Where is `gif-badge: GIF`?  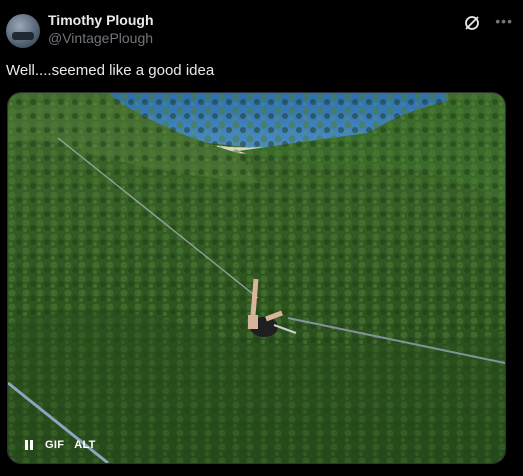 gif-badge: GIF is located at coordinates (55, 445).